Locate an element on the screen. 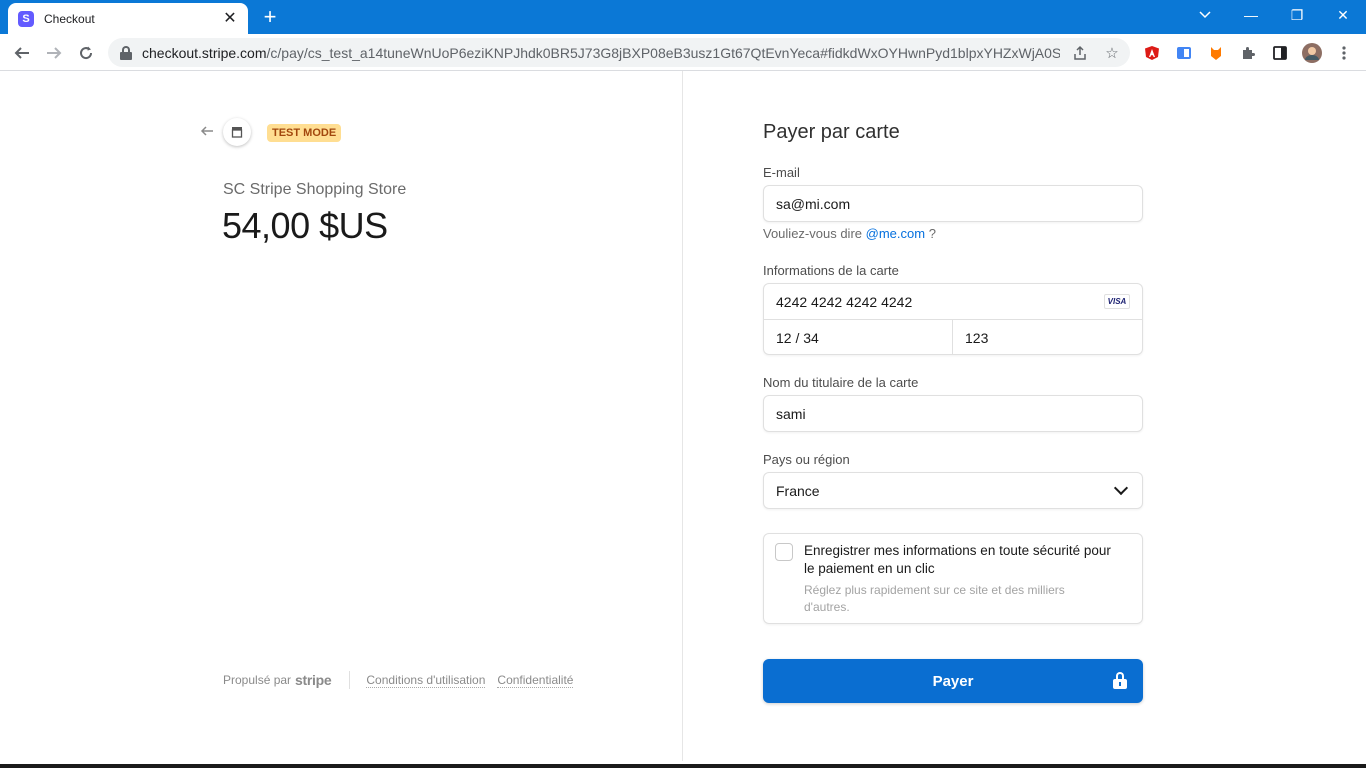  back-icon is located at coordinates (22, 53).